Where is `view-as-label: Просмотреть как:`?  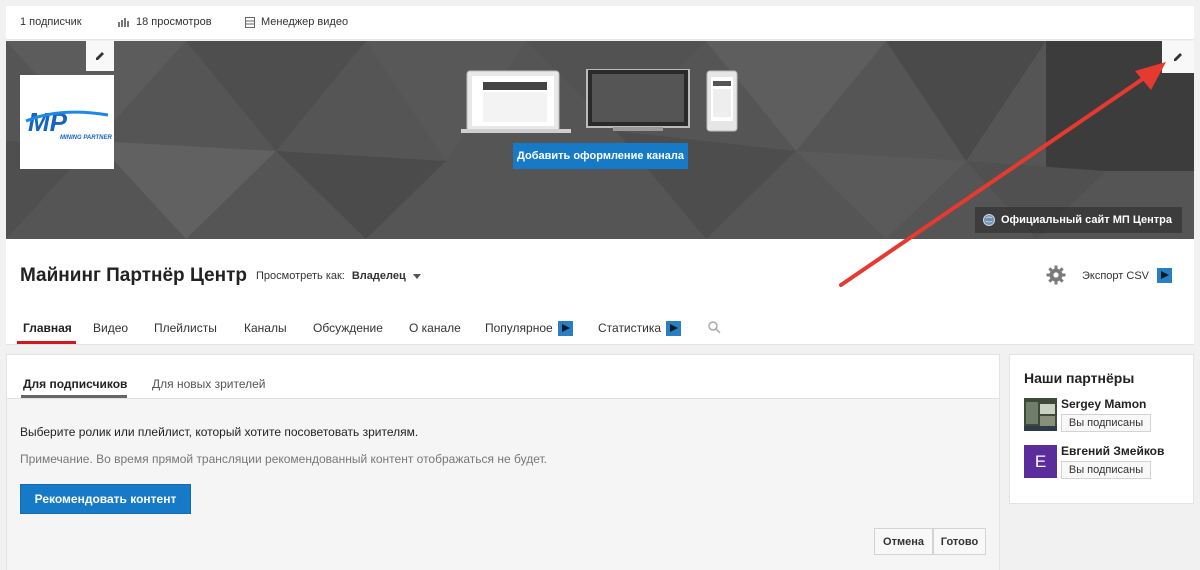 view-as-label: Просмотреть как: is located at coordinates (300, 276).